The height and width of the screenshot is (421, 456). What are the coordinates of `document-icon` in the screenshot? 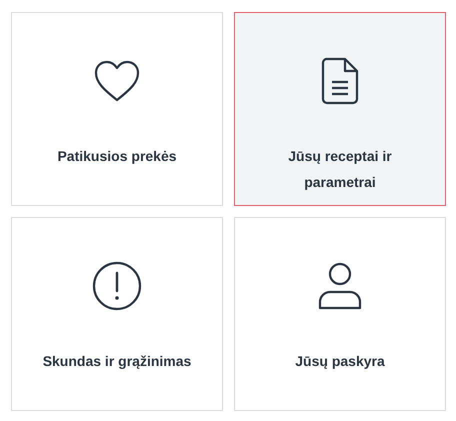 It's located at (340, 81).